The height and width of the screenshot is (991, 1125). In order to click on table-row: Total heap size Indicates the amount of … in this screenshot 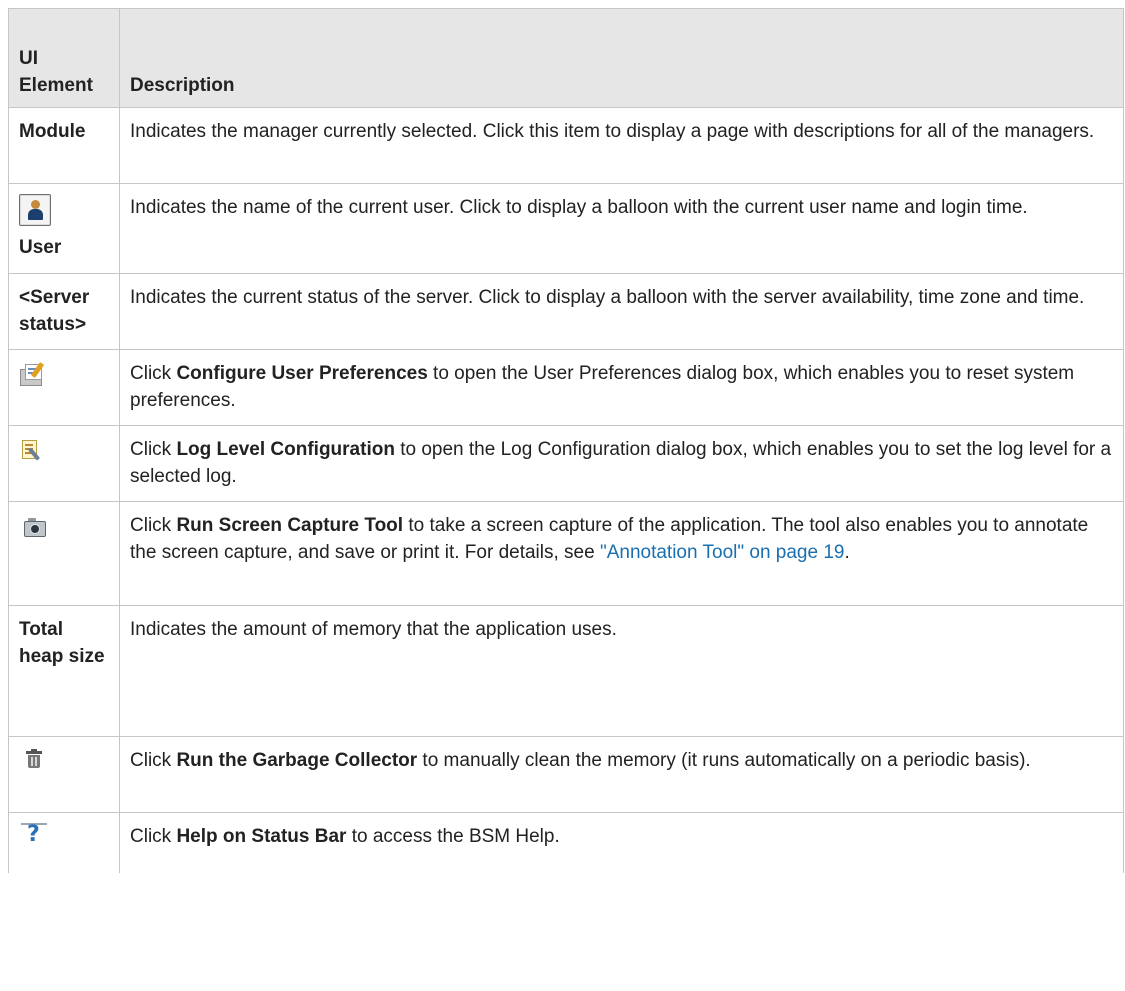, I will do `click(566, 671)`.